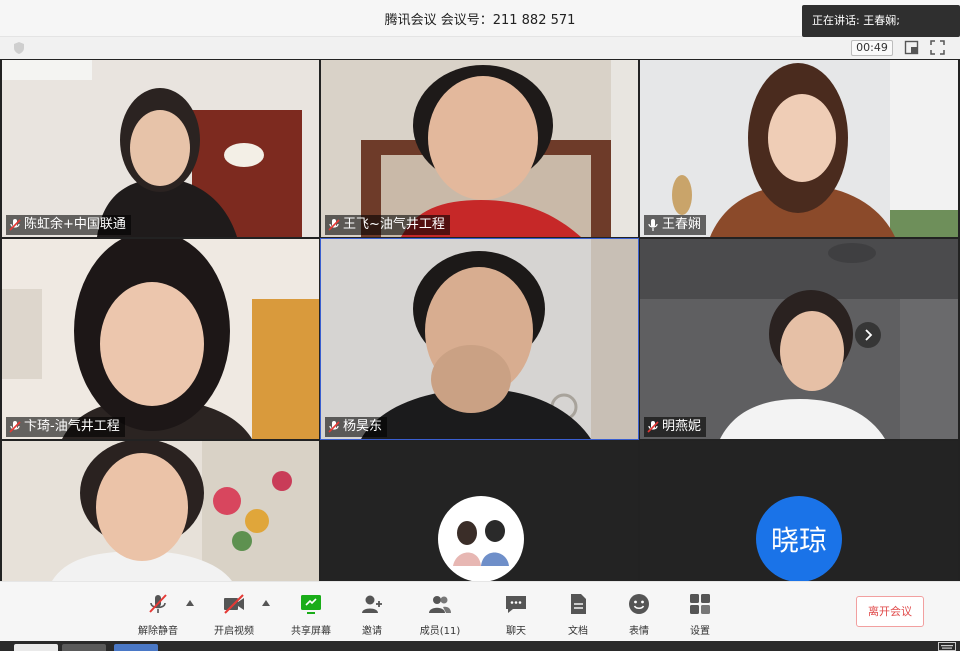  I want to click on invite-user-icon, so click(372, 604).